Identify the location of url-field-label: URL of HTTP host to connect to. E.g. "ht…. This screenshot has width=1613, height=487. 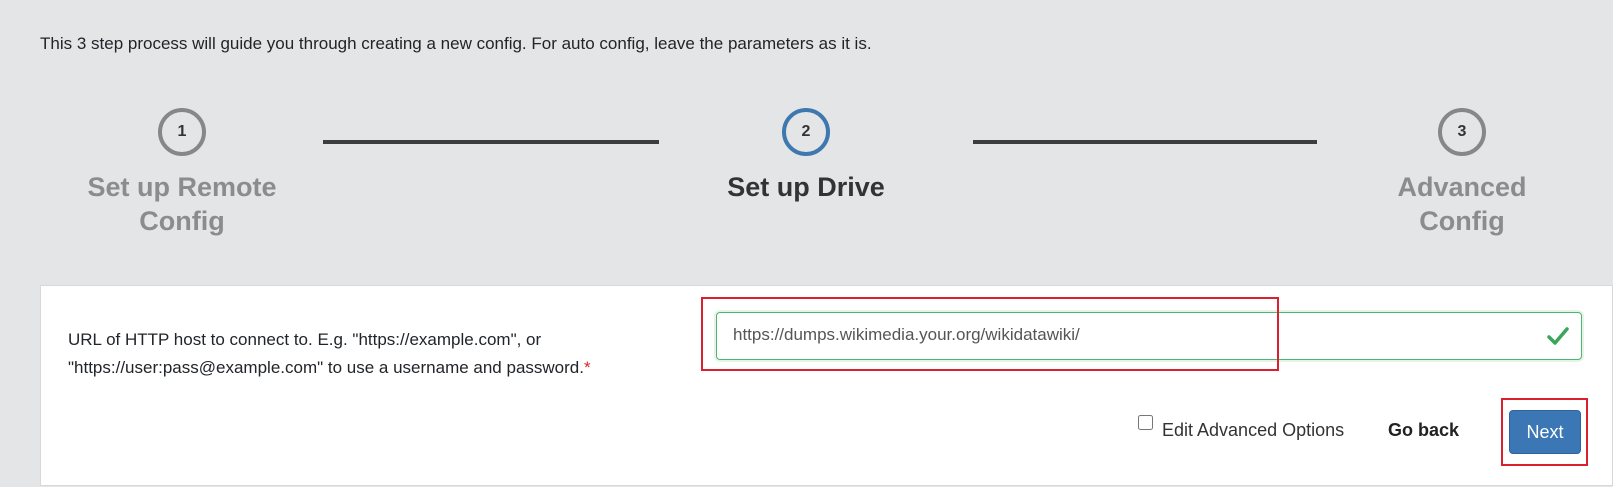
(378, 354).